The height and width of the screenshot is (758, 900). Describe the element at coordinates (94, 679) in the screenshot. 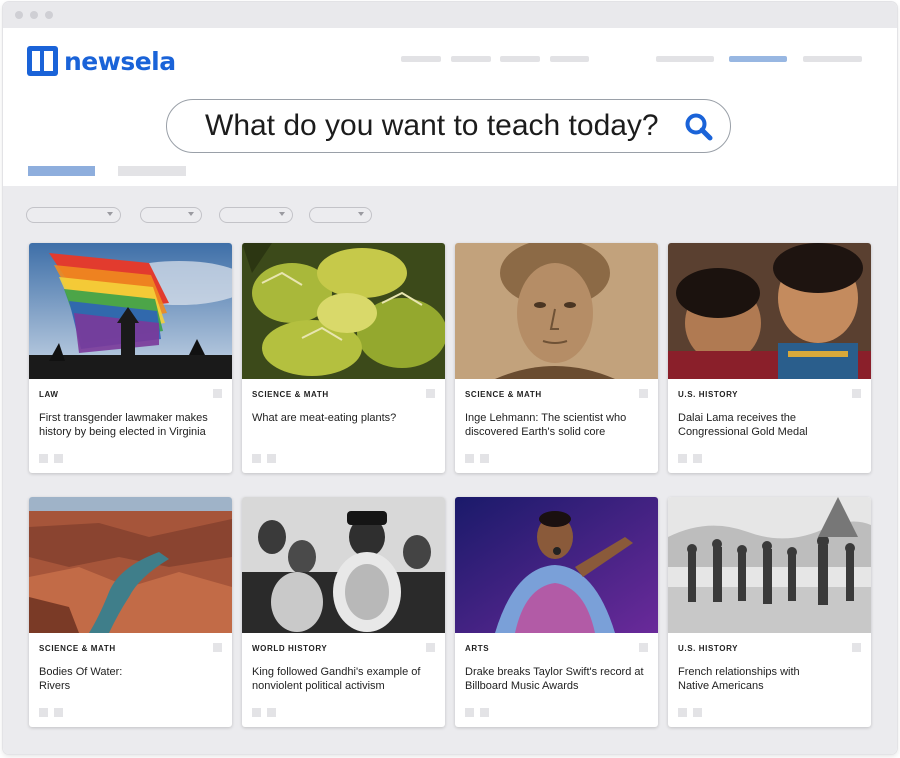

I see `card-title: Bodies Of Water: Rivers` at that location.